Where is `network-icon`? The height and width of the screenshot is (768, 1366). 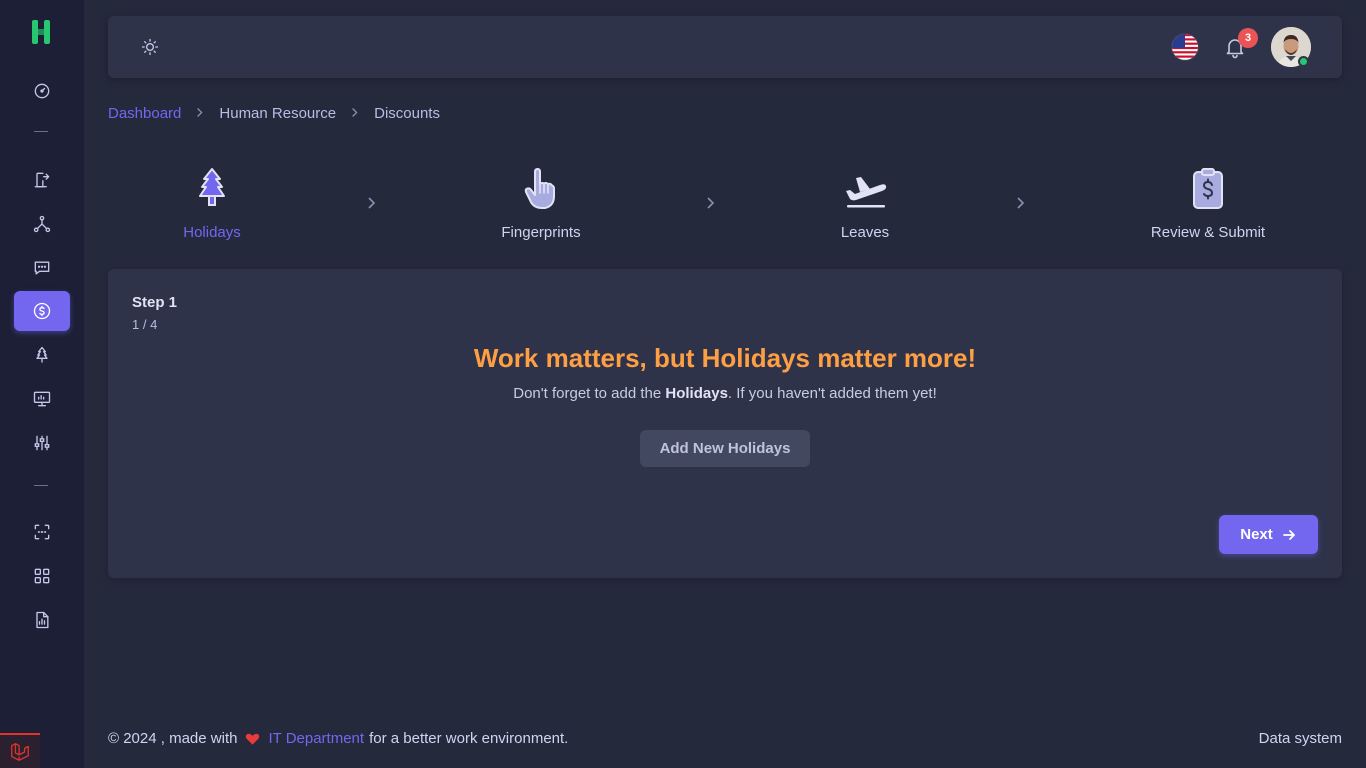
network-icon is located at coordinates (42, 224).